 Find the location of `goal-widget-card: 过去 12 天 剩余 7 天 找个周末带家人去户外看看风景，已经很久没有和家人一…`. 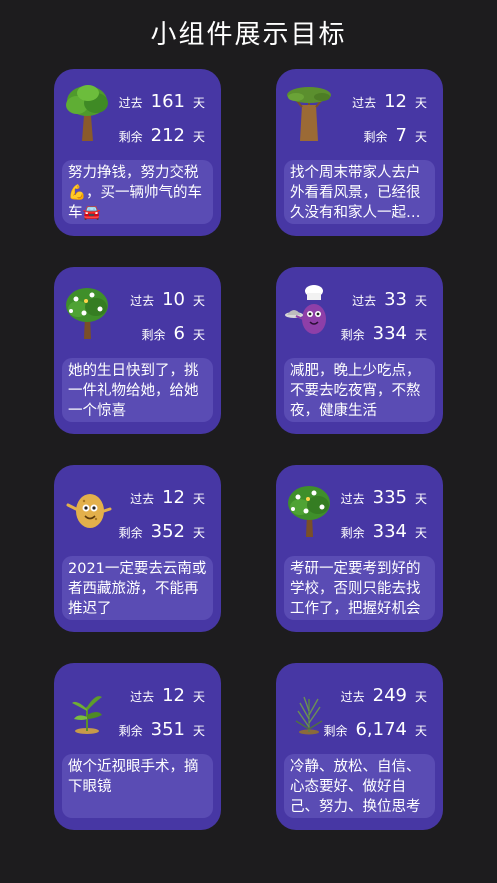

goal-widget-card: 过去 12 天 剩余 7 天 找个周末带家人去户外看看风景，已经很久没有和家人一… is located at coordinates (359, 152).